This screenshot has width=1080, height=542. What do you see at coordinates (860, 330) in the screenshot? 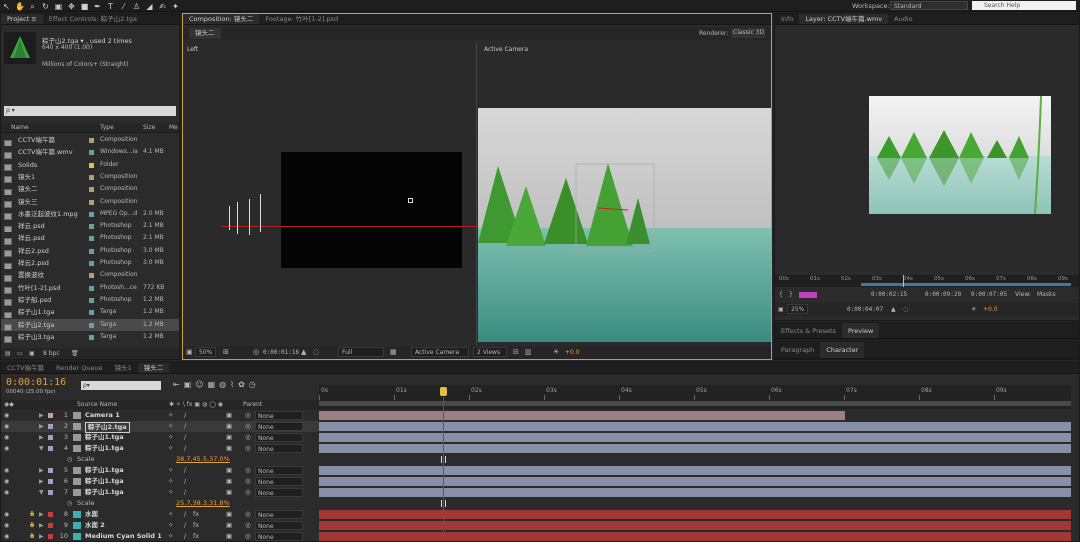
I see `tab-preview: Preview` at bounding box center [860, 330].